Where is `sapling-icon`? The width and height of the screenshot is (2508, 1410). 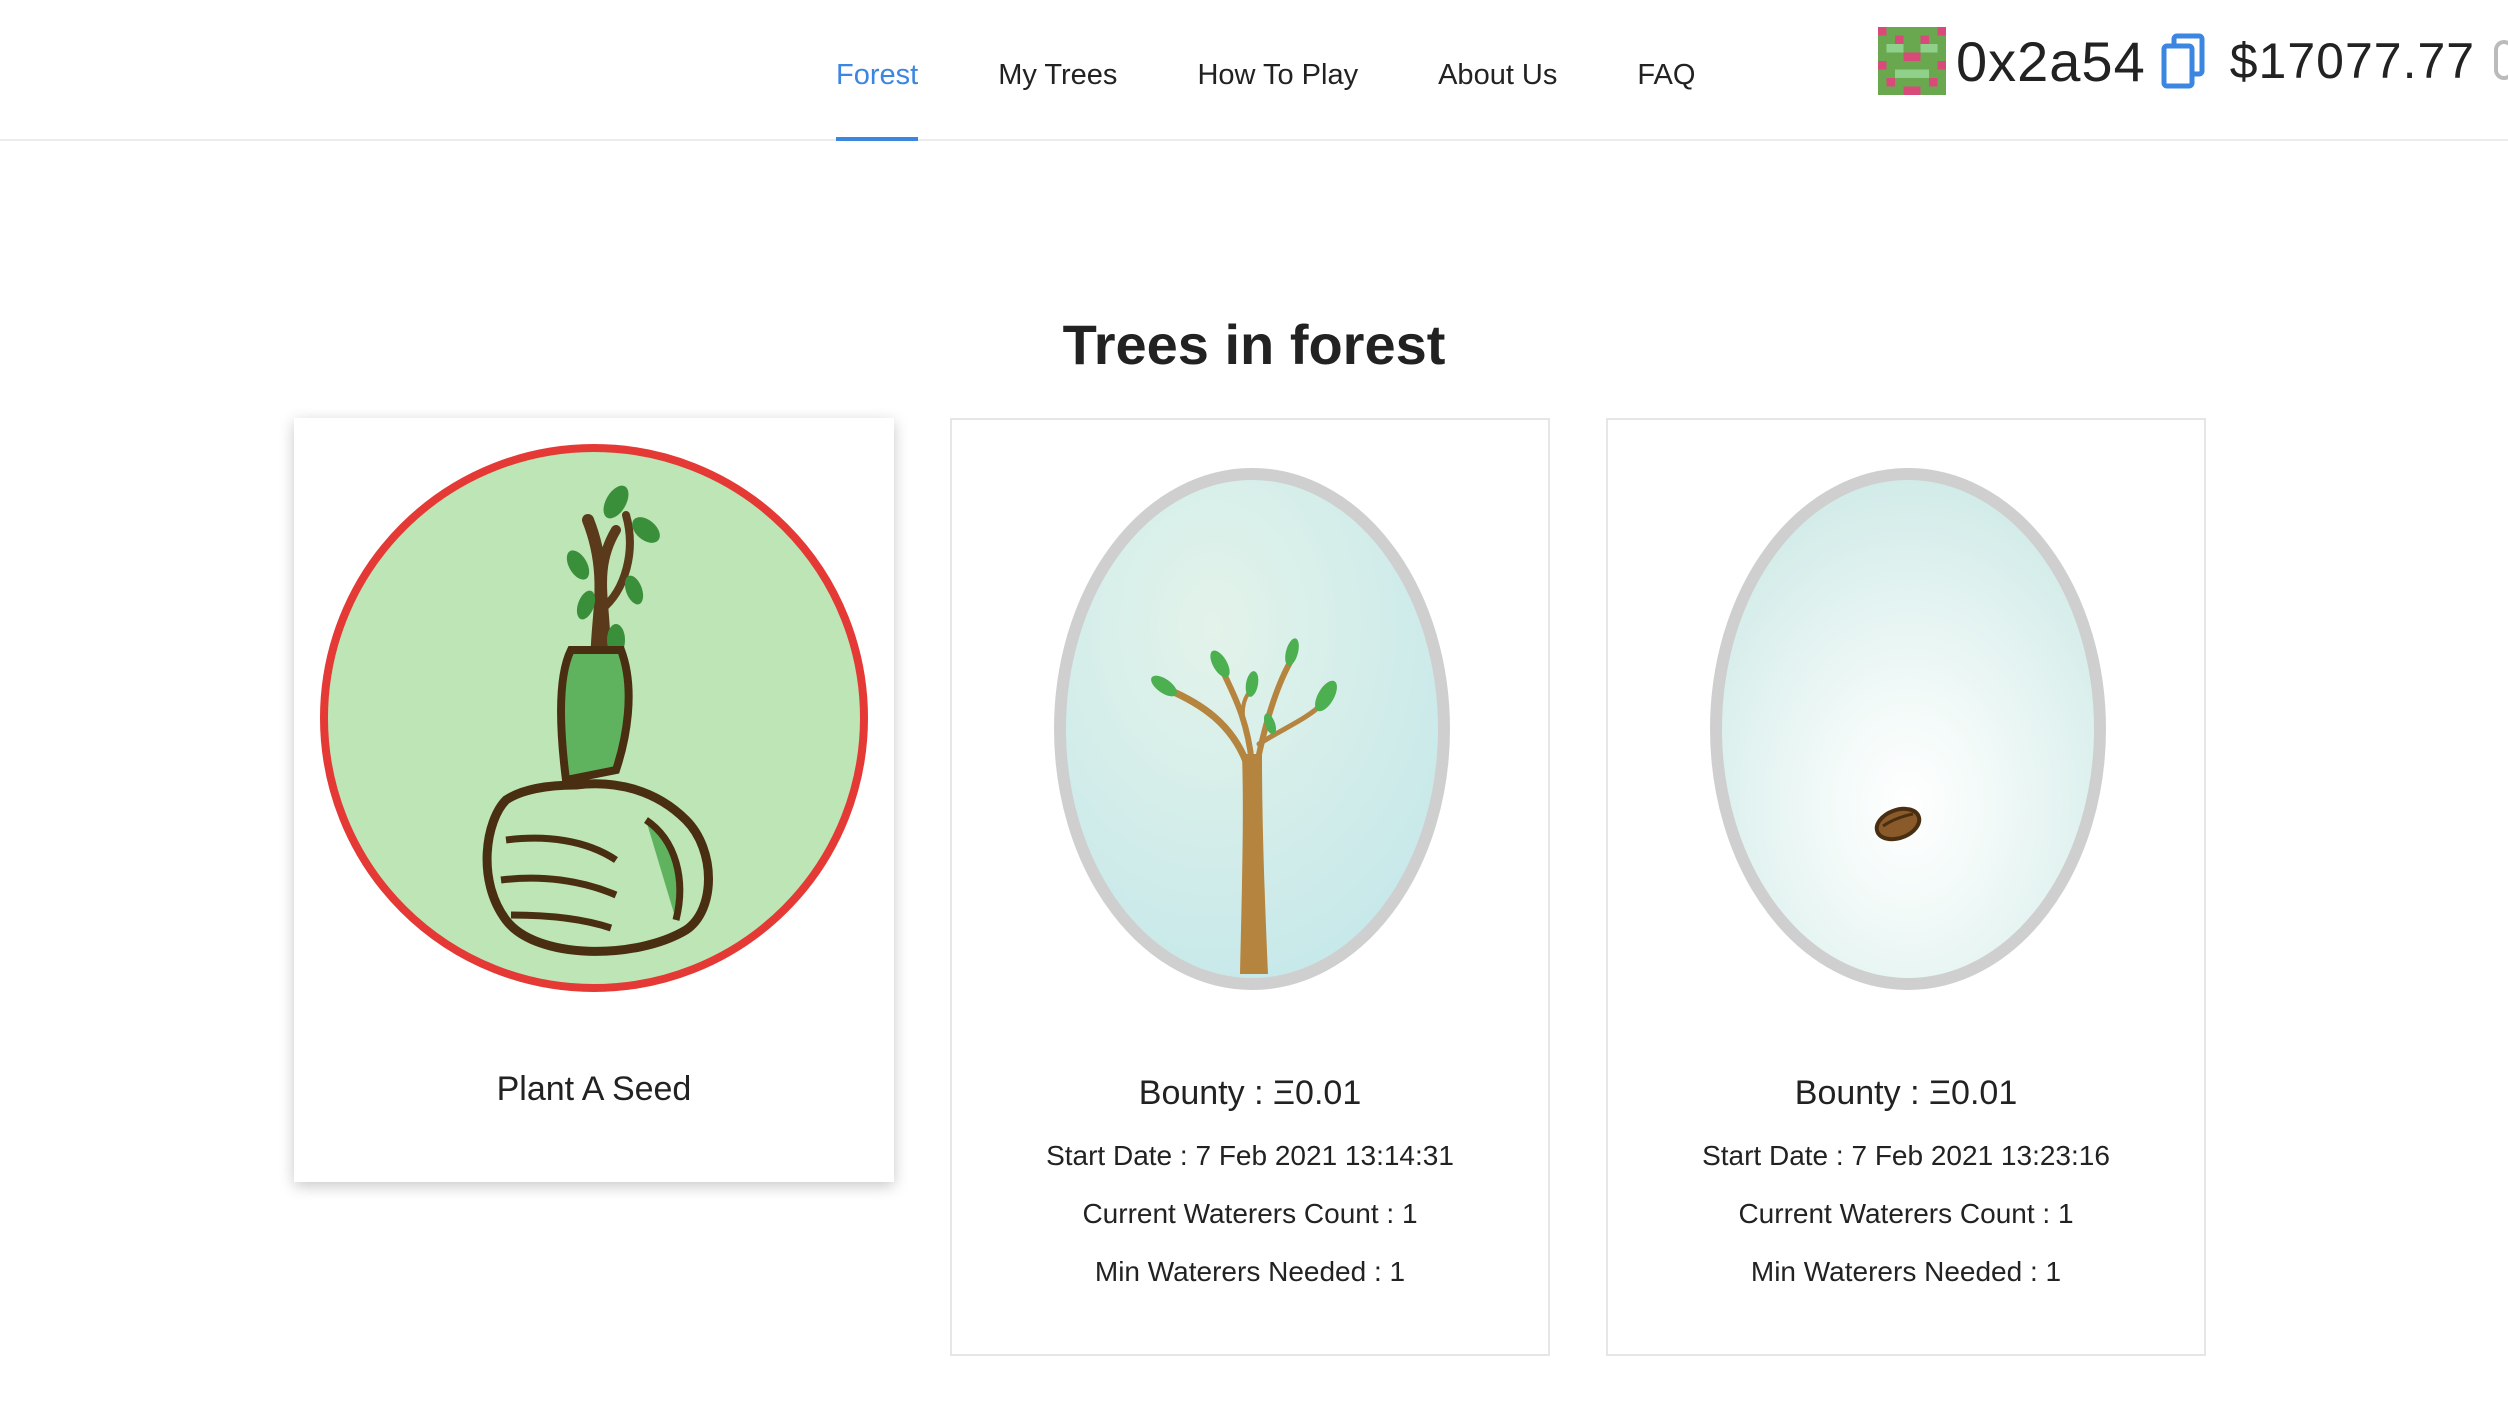
sapling-icon is located at coordinates (1252, 729).